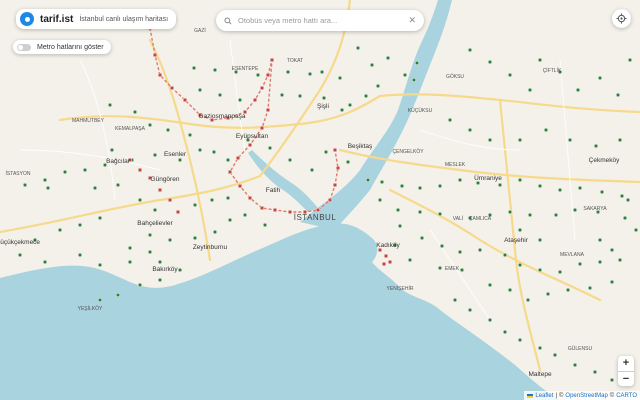 The image size is (640, 400). What do you see at coordinates (626, 364) in the screenshot?
I see `zoom-in-button: +` at bounding box center [626, 364].